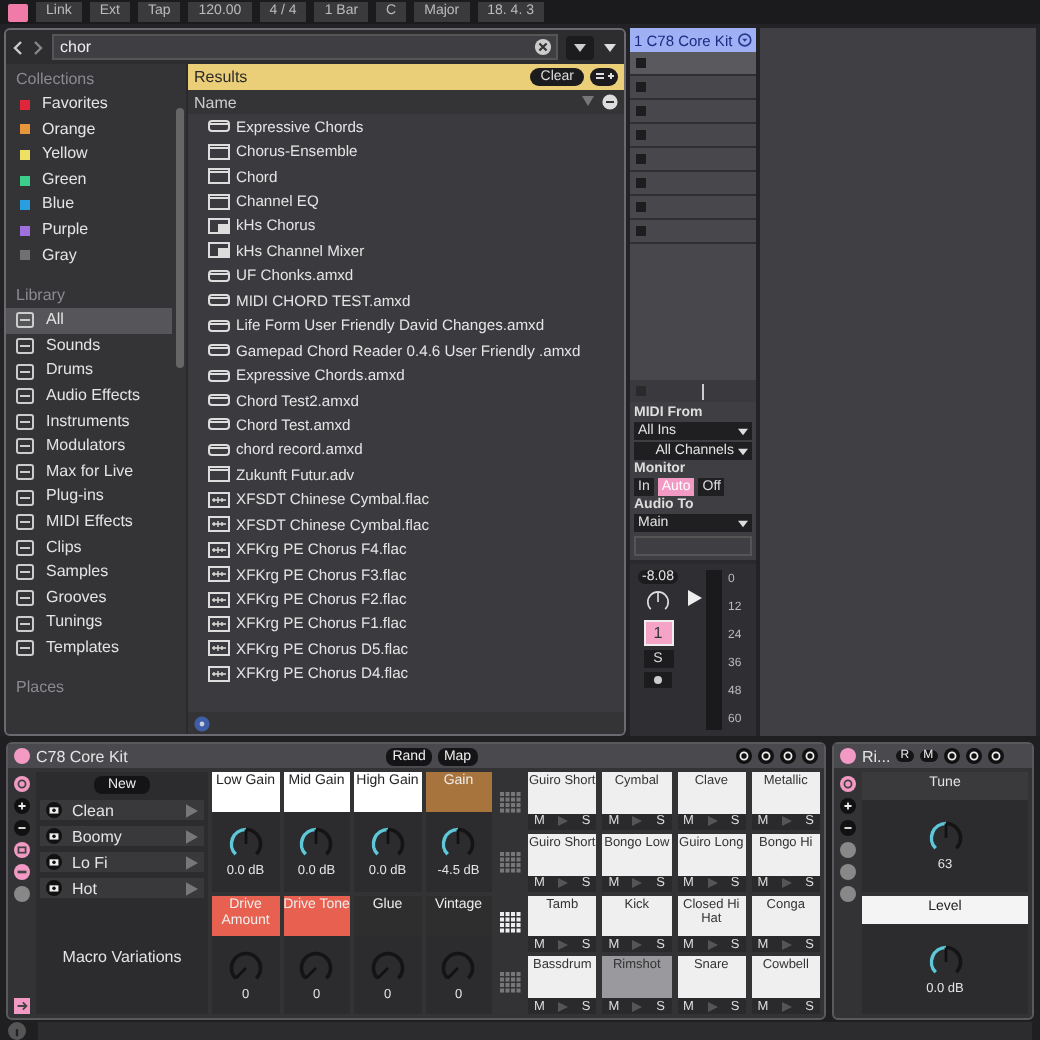  Describe the element at coordinates (89, 548) in the screenshot. I see `sidebar-item: Clips` at that location.